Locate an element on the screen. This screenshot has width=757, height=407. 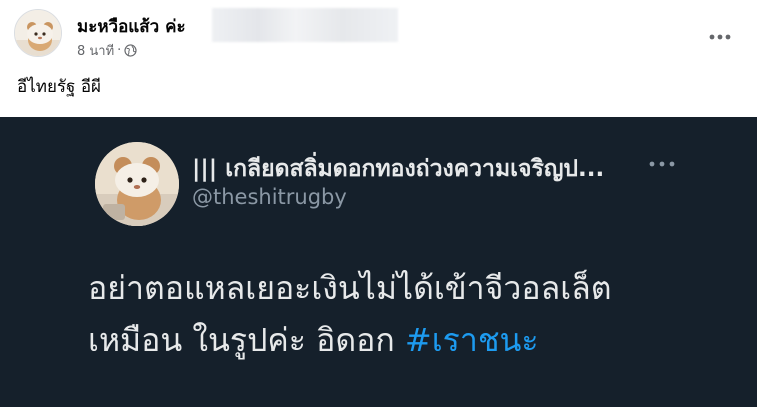
globe-icon is located at coordinates (130, 50).